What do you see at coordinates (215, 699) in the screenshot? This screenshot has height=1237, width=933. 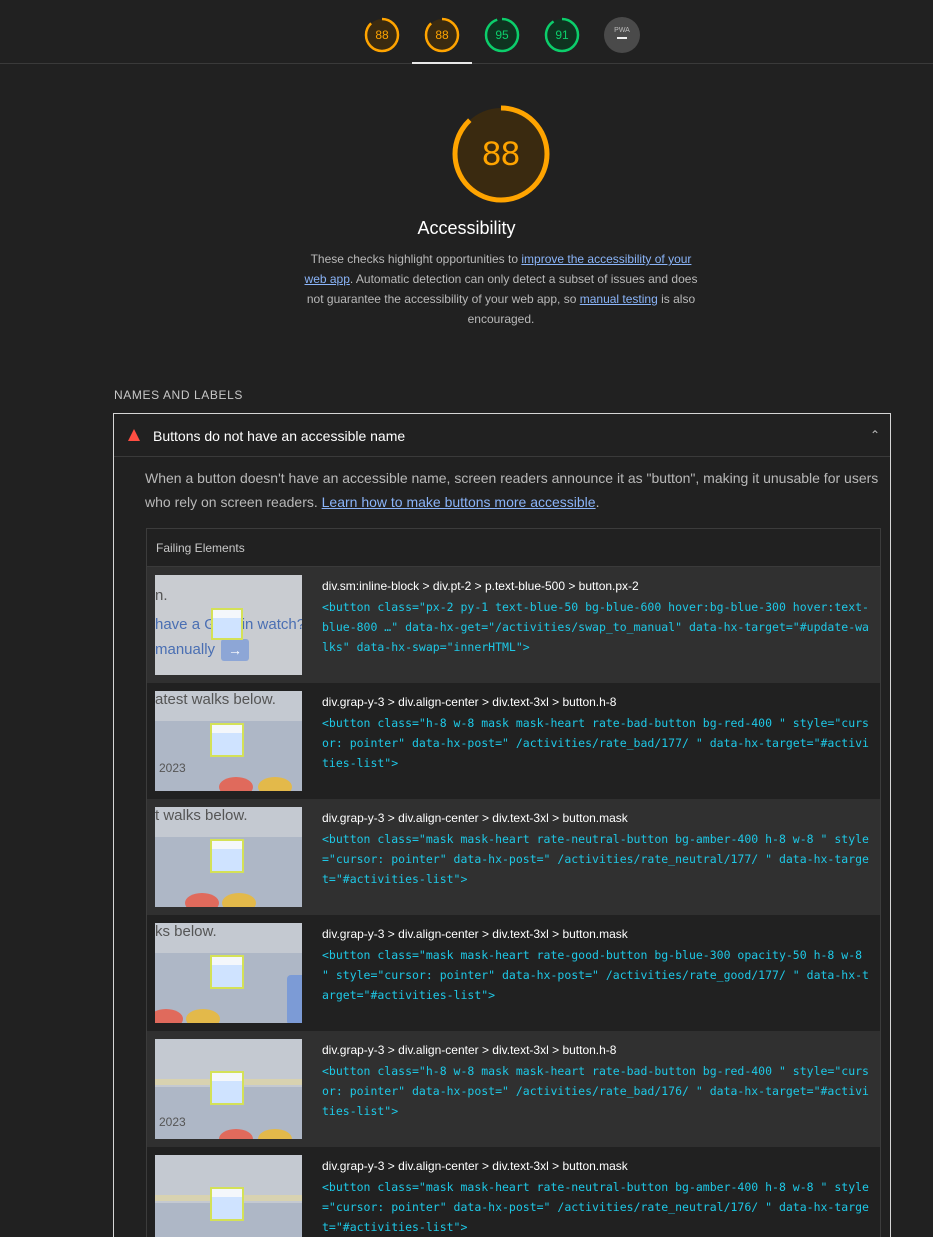 I see `thumb-text: atest walks below.` at bounding box center [215, 699].